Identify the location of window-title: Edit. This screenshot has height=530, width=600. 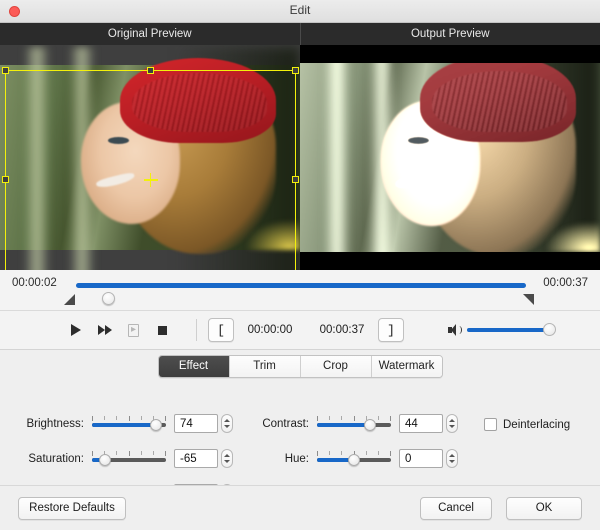
(300, 10).